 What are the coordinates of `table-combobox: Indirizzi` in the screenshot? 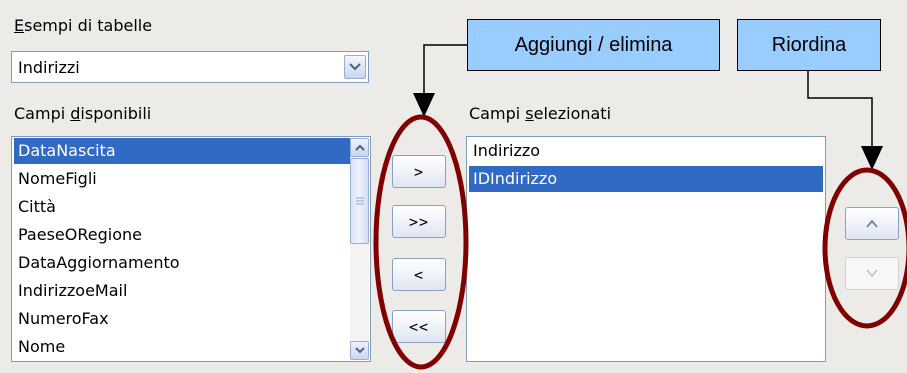 It's located at (190, 67).